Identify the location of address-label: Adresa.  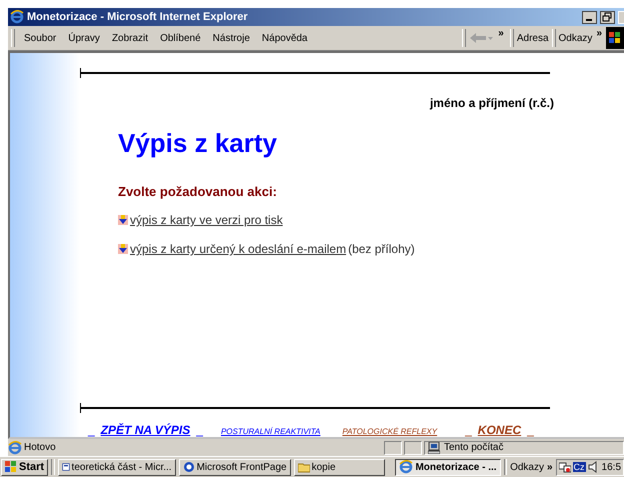
(532, 38).